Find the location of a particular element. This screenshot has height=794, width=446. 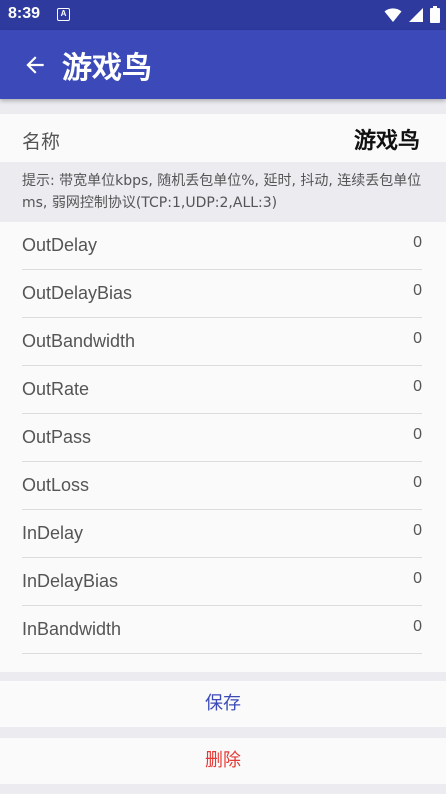

param-key: InDelayBias is located at coordinates (70, 581).